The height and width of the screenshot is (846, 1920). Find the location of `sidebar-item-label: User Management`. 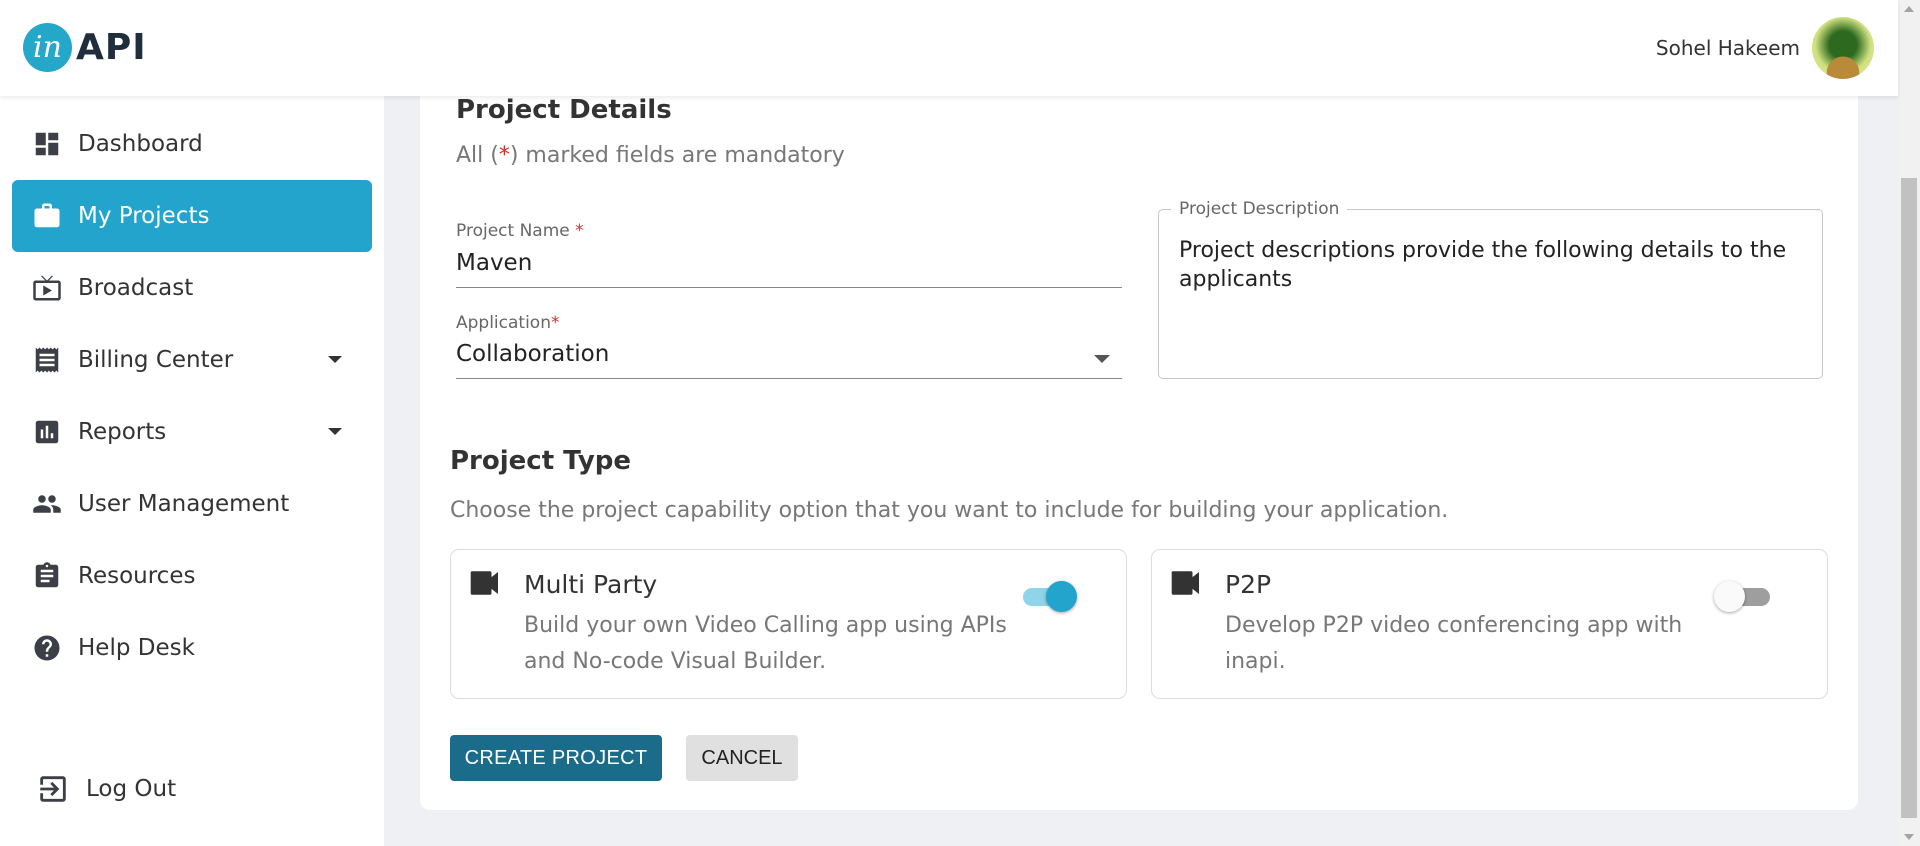

sidebar-item-label: User Management is located at coordinates (184, 504).